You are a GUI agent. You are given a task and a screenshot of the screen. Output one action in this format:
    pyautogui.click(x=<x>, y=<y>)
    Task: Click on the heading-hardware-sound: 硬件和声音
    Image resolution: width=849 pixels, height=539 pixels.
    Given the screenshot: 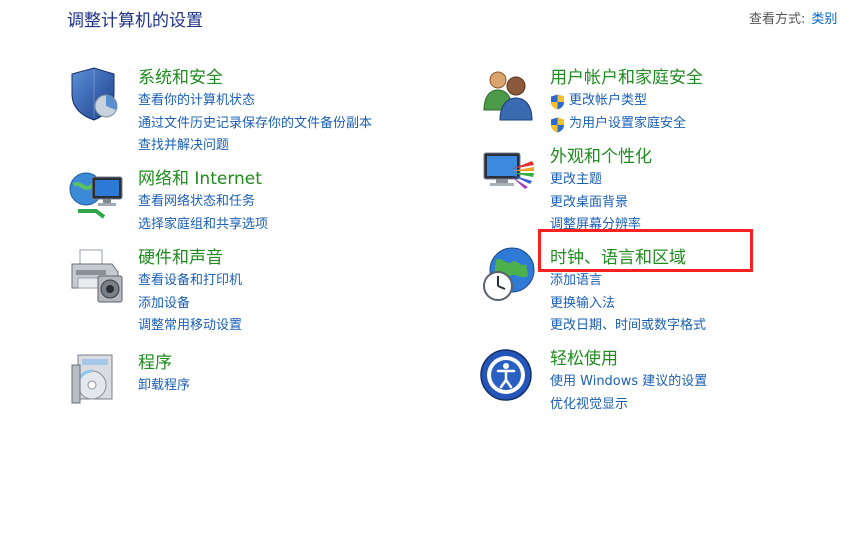 What is the action you would take?
    pyautogui.click(x=190, y=258)
    